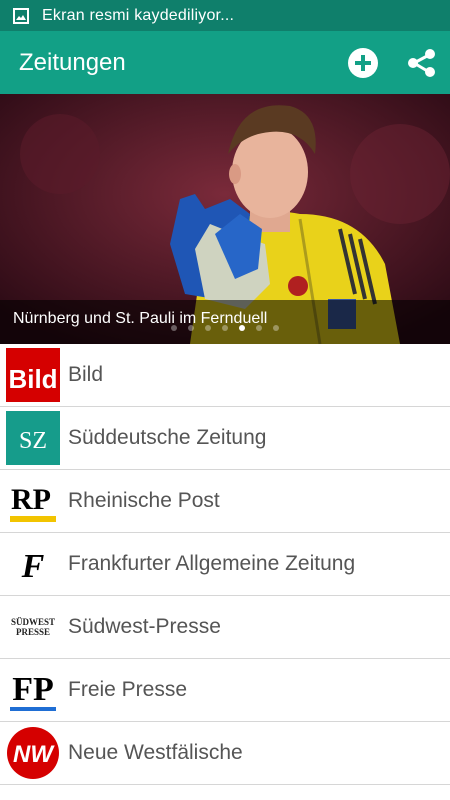 Image resolution: width=450 pixels, height=800 pixels. Describe the element at coordinates (86, 374) in the screenshot. I see `newspaper-name: Bild` at that location.